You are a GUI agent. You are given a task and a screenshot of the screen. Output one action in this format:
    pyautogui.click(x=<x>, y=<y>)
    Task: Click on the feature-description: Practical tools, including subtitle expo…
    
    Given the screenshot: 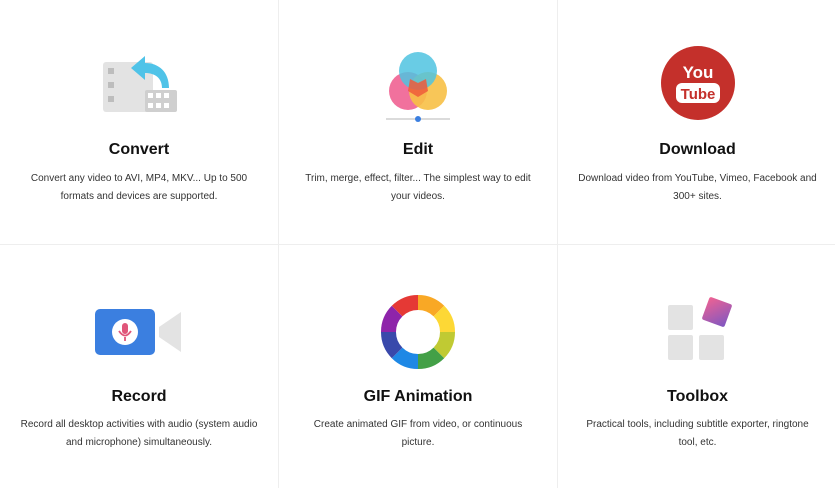 What is the action you would take?
    pyautogui.click(x=697, y=433)
    